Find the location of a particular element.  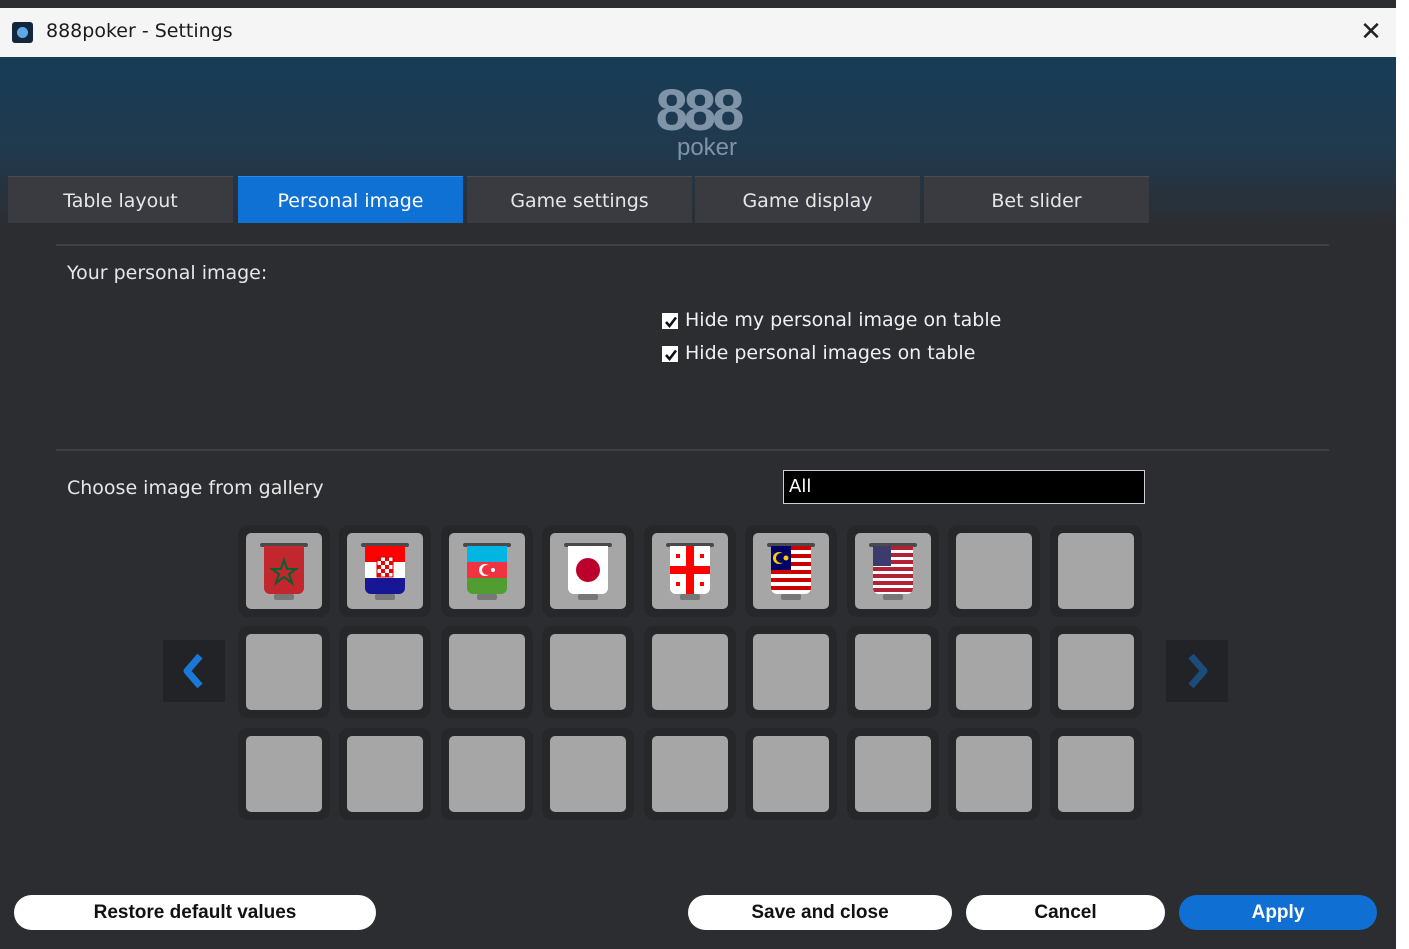

title-bar: 888poker - Settings ✕ is located at coordinates (698, 32).